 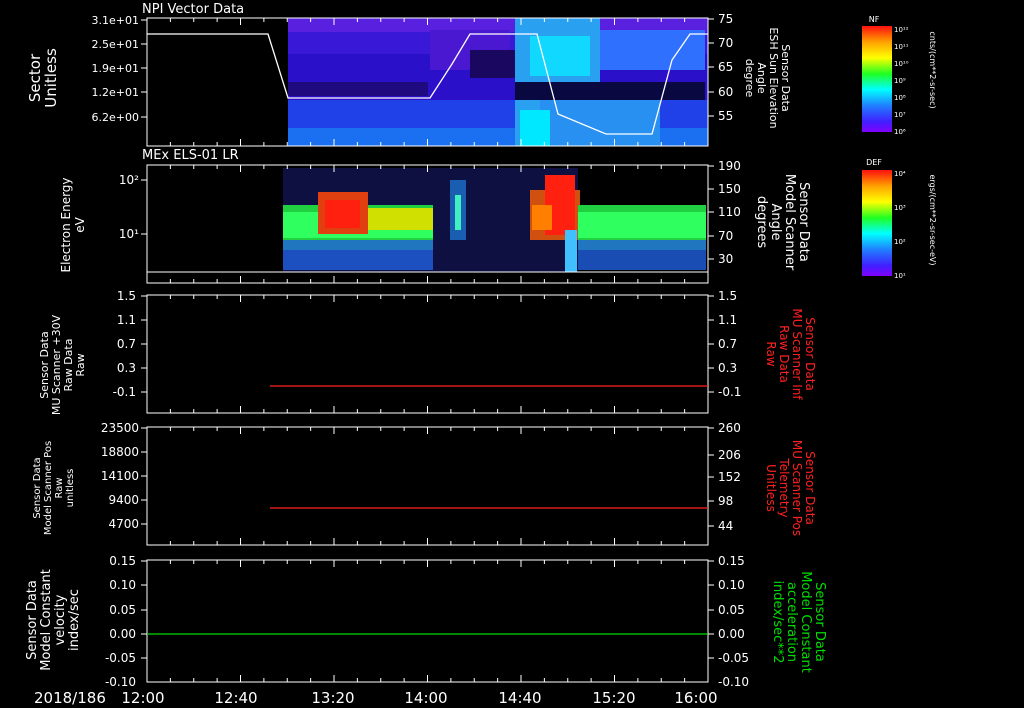 What do you see at coordinates (51, 78) in the screenshot?
I see `panel1-left-label-line: Unitless` at bounding box center [51, 78].